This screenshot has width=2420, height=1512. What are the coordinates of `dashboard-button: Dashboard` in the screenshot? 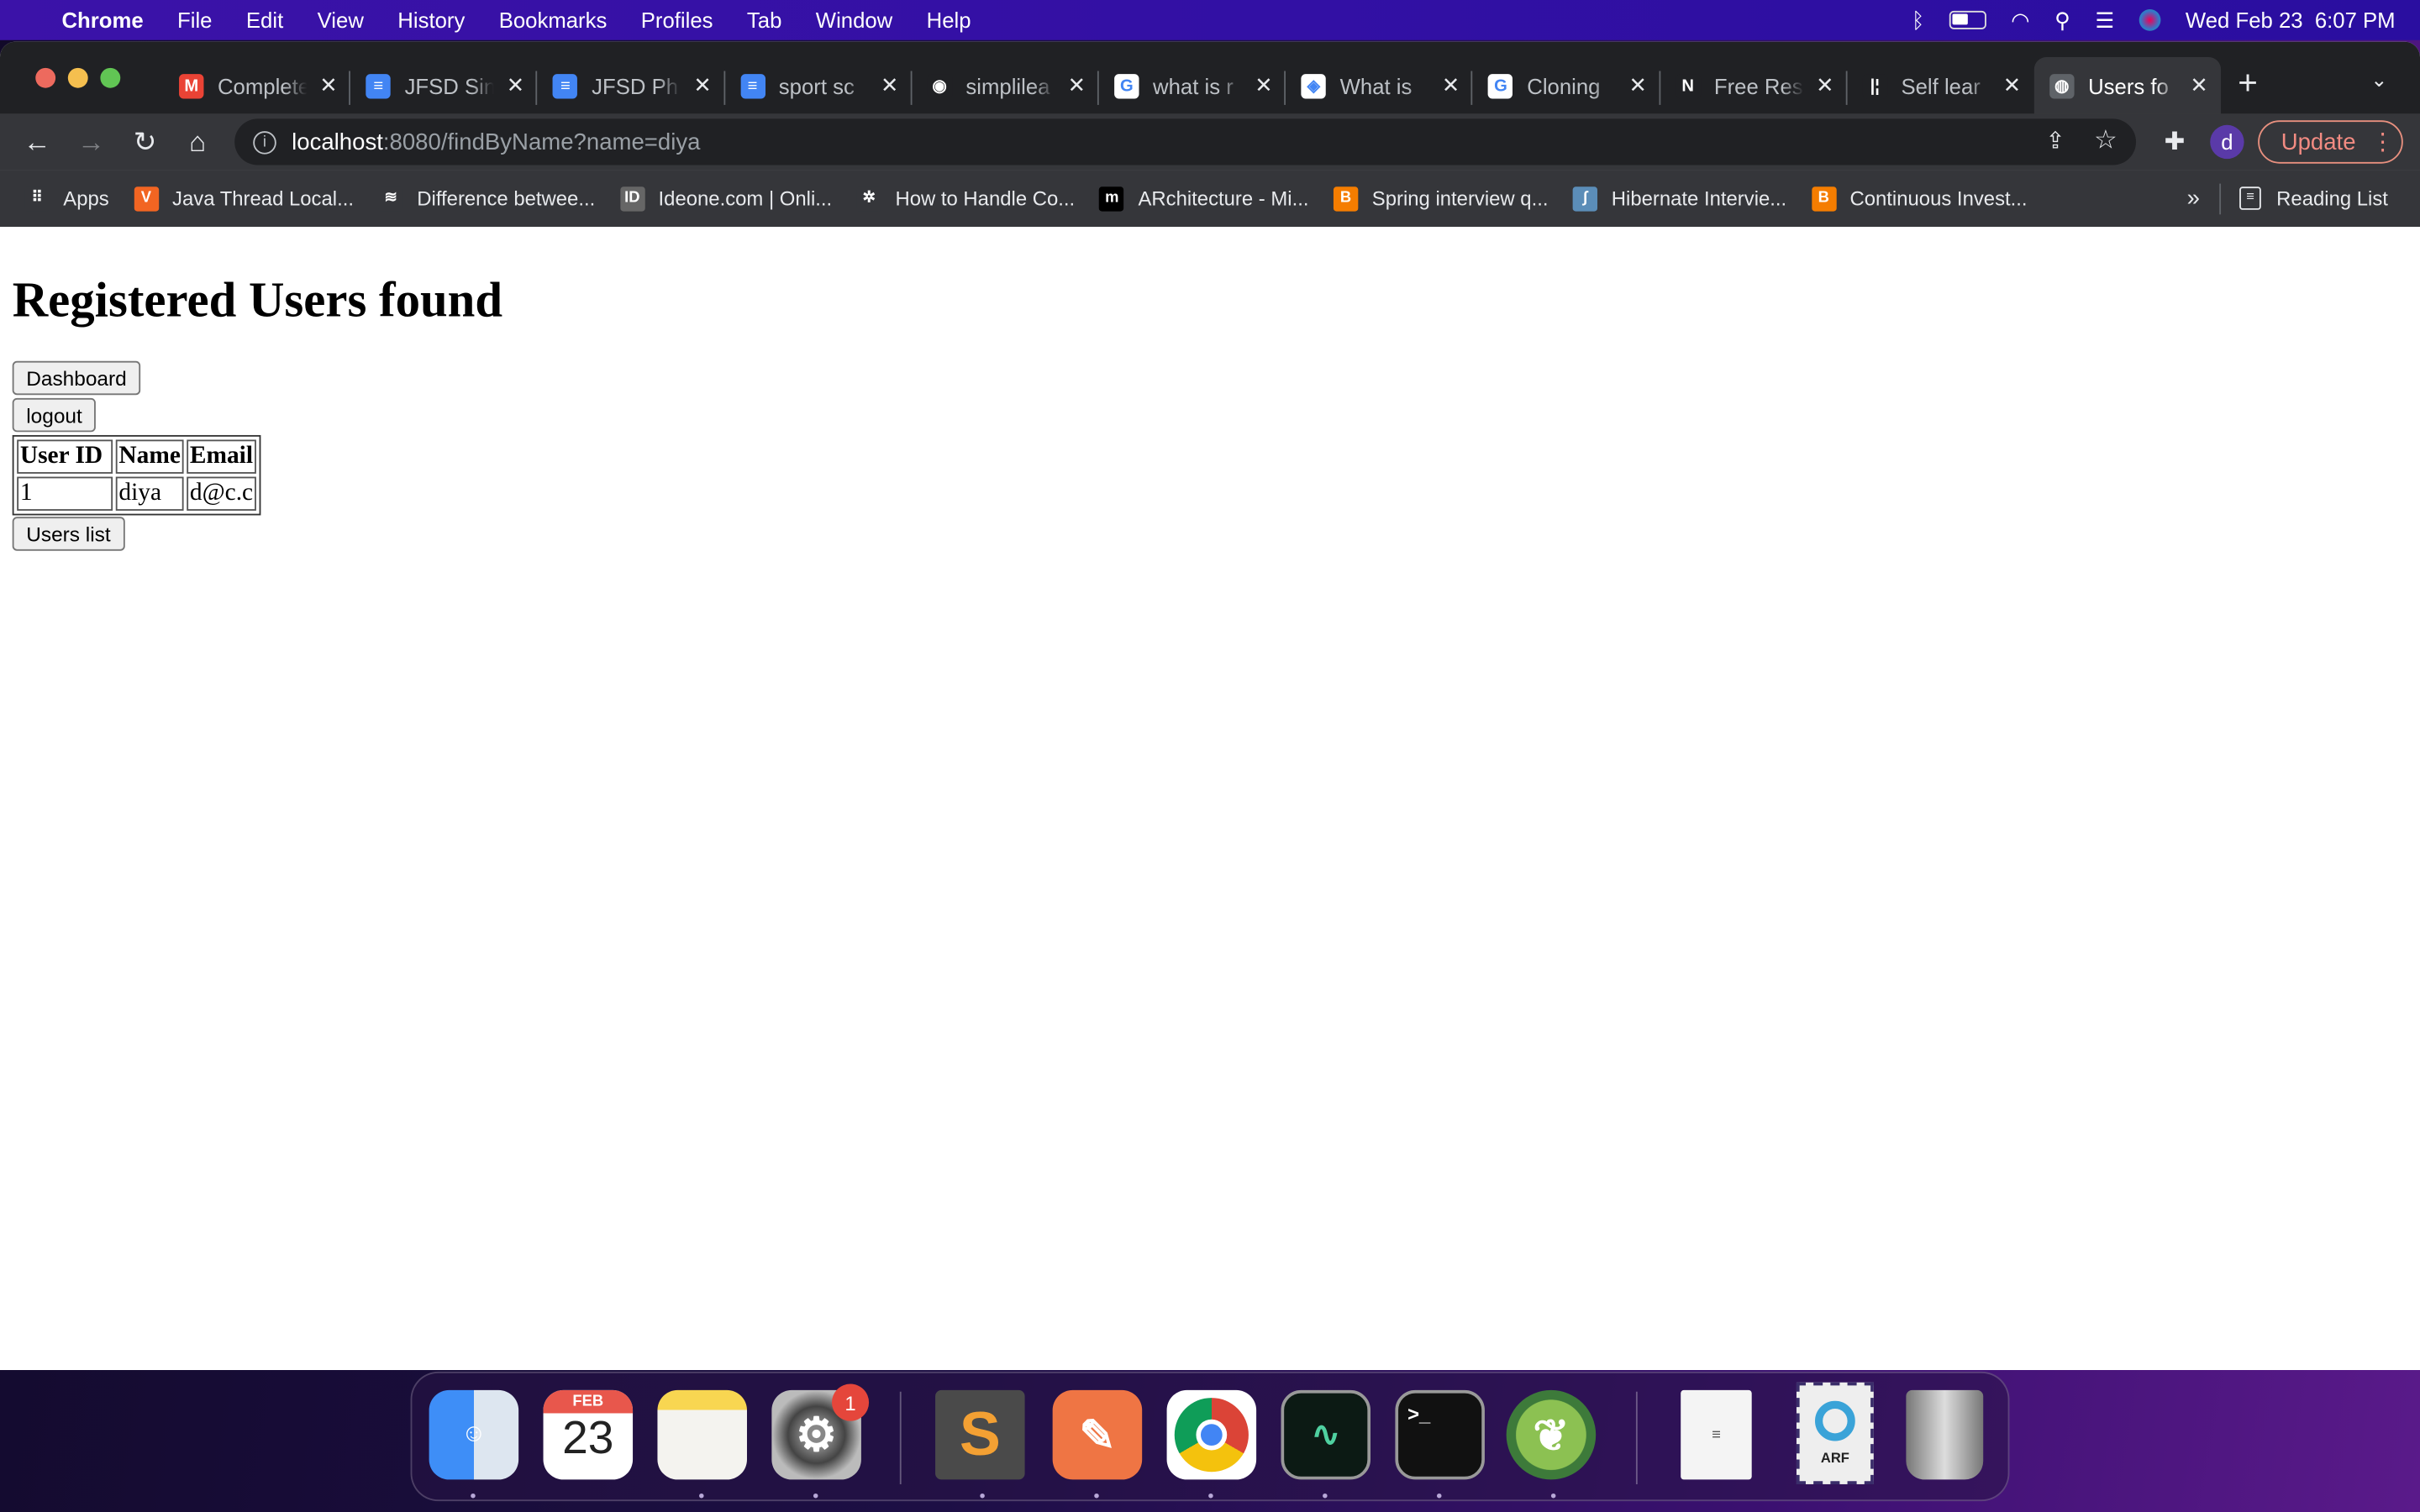 It's located at (77, 378).